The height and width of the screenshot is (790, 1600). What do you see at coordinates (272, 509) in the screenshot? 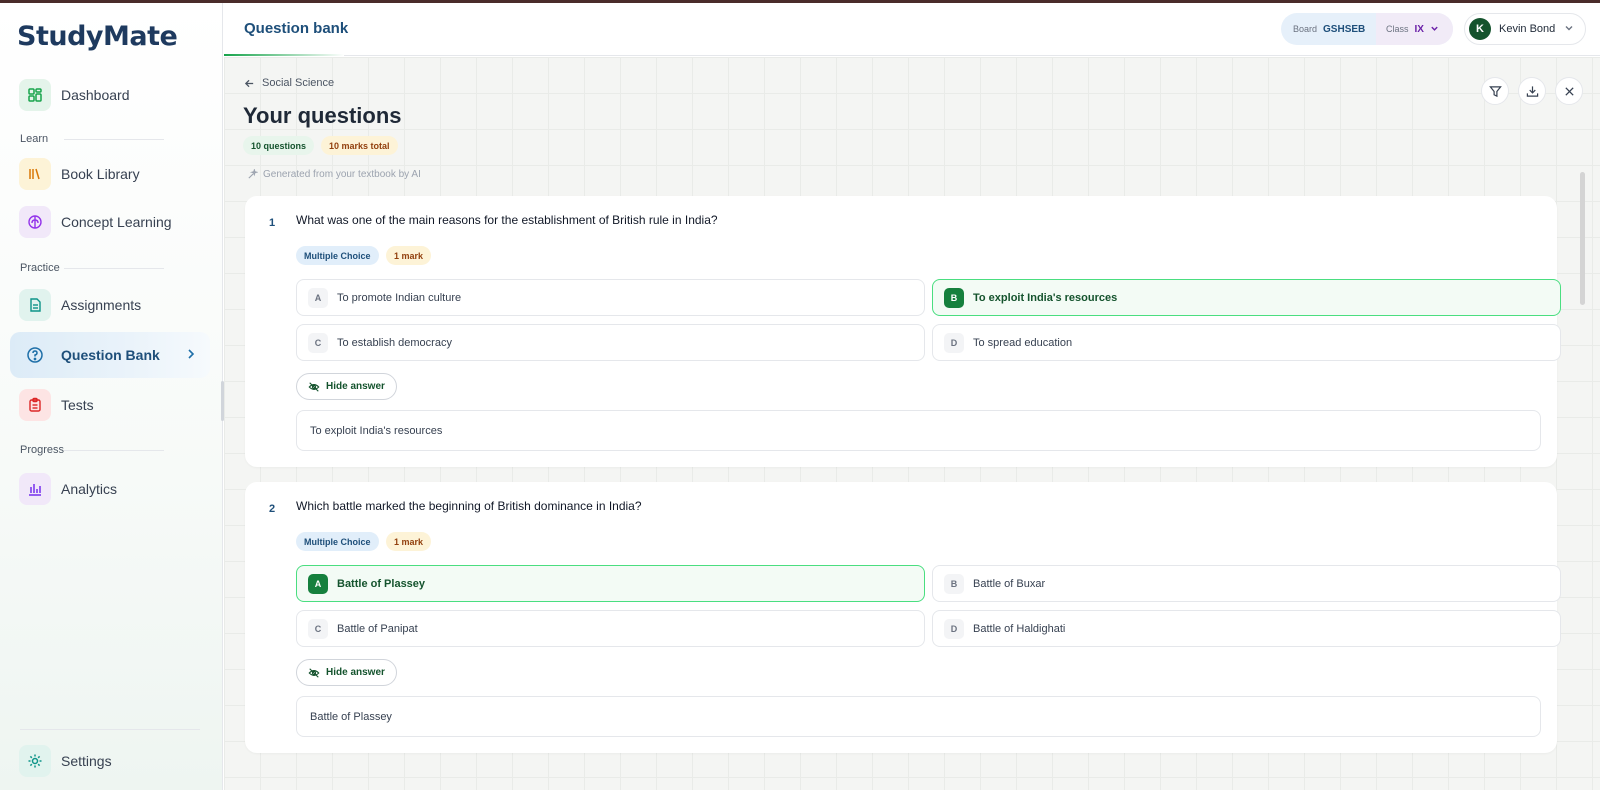
I see `question-number: 2` at bounding box center [272, 509].